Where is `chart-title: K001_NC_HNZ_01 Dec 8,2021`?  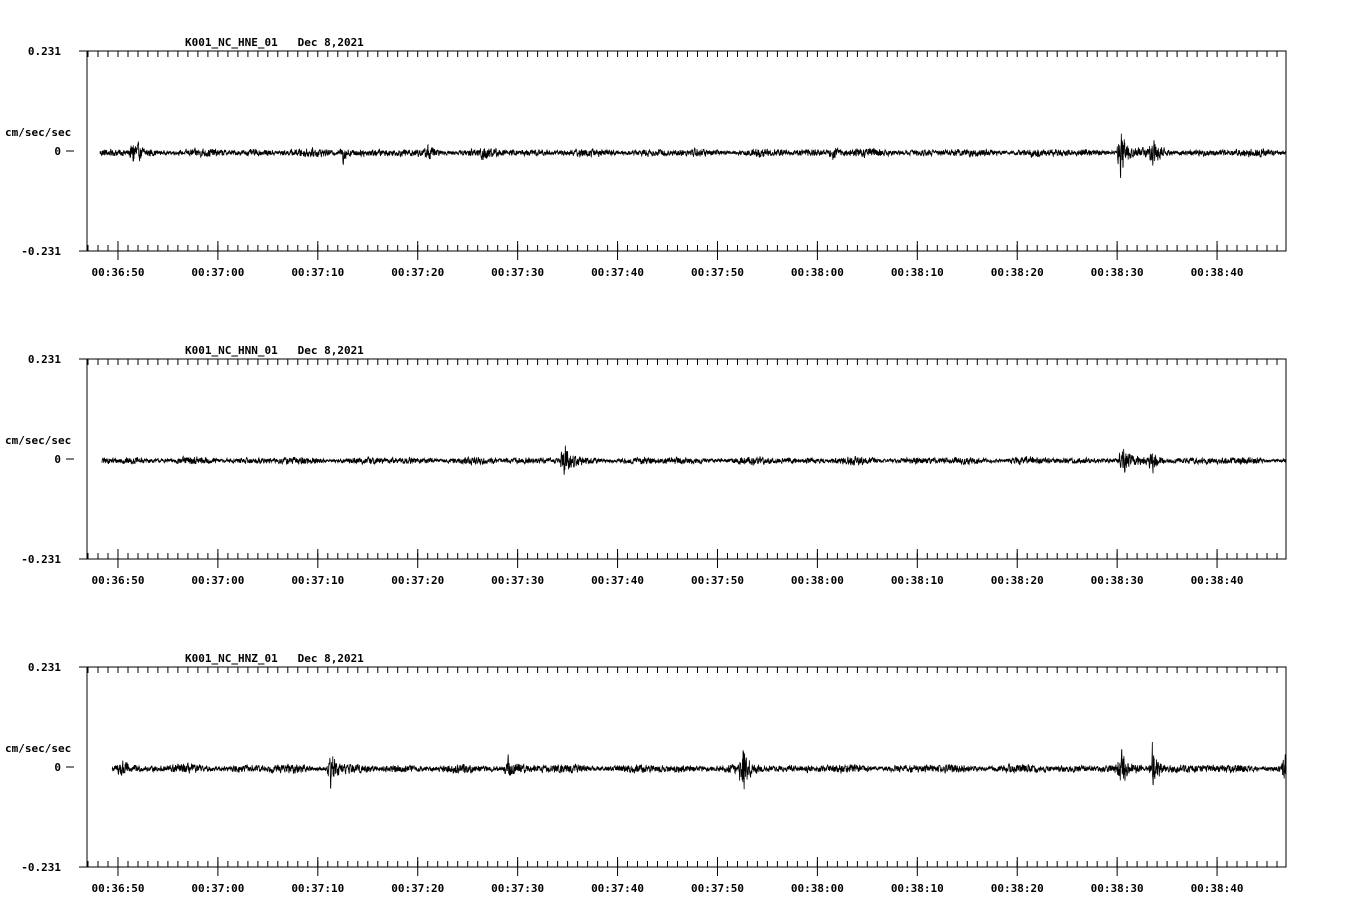 chart-title: K001_NC_HNZ_01 Dec 8,2021 is located at coordinates (274, 658).